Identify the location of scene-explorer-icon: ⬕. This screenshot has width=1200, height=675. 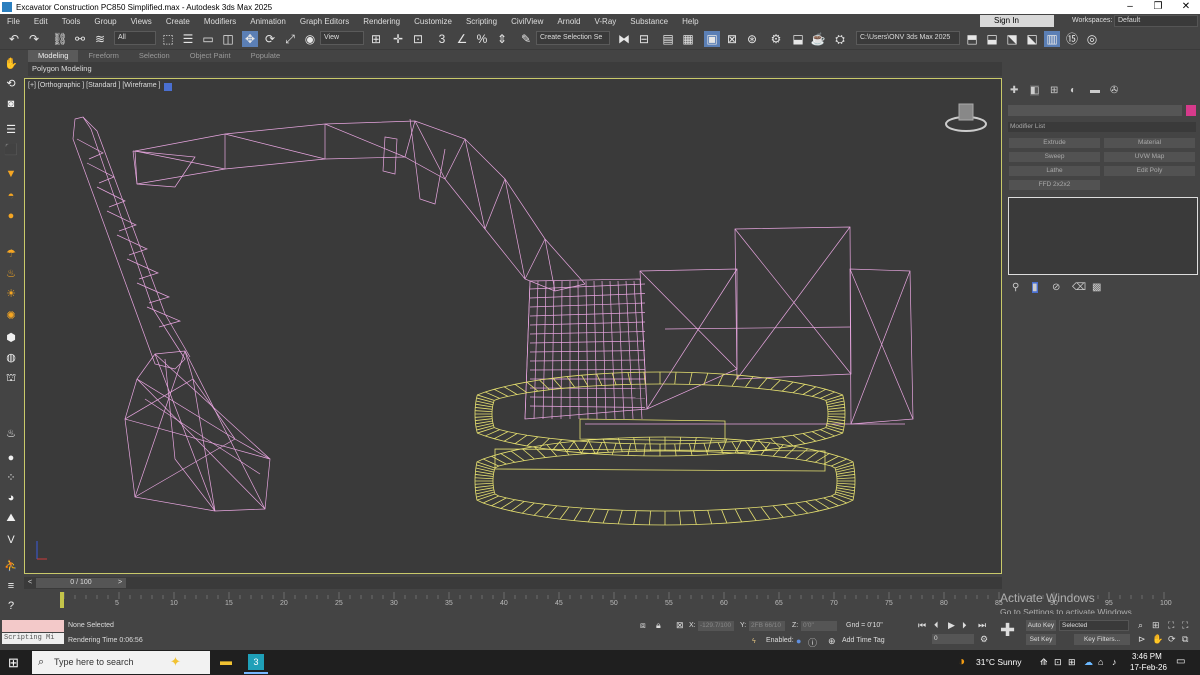
(1032, 39).